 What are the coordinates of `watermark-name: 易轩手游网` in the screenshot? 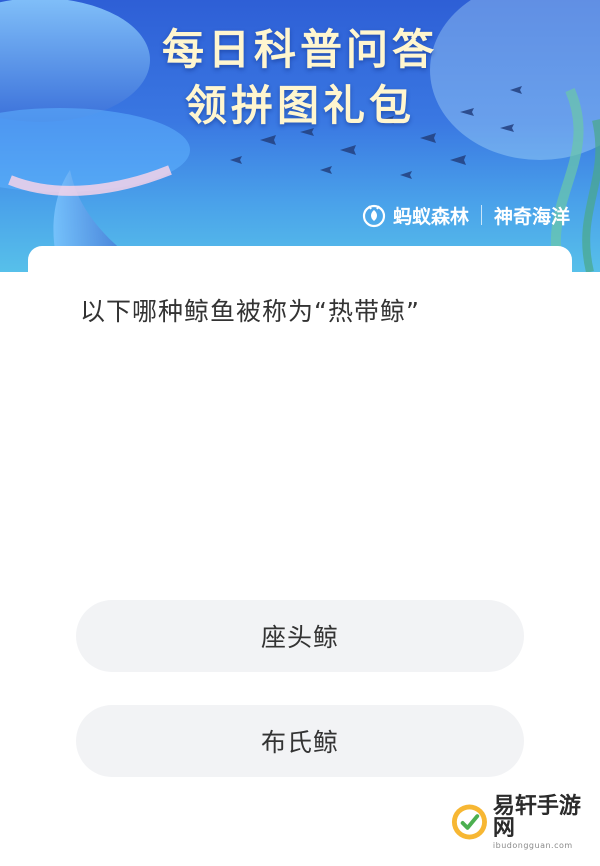 It's located at (536, 816).